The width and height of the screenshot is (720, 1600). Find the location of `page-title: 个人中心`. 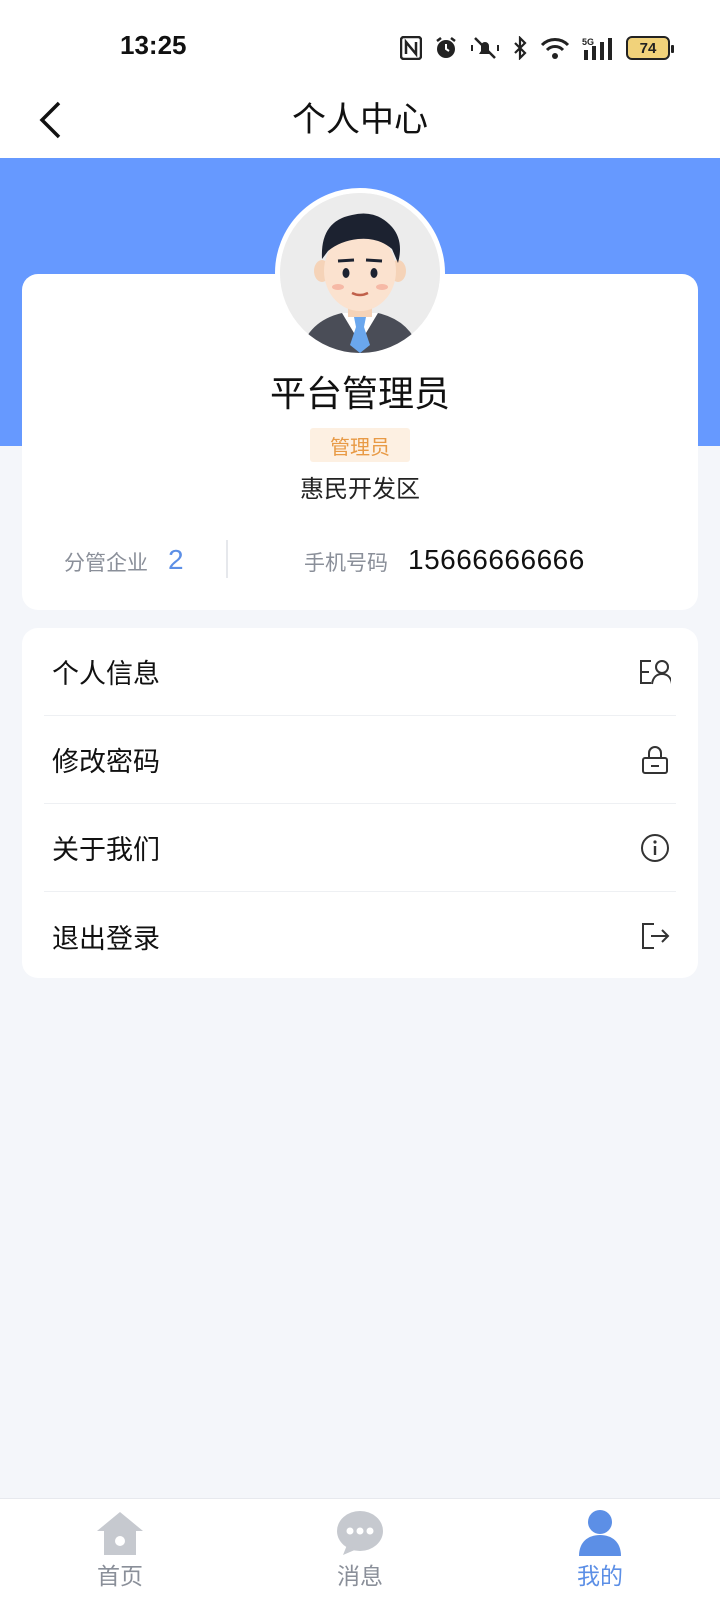

page-title: 个人中心 is located at coordinates (360, 120).